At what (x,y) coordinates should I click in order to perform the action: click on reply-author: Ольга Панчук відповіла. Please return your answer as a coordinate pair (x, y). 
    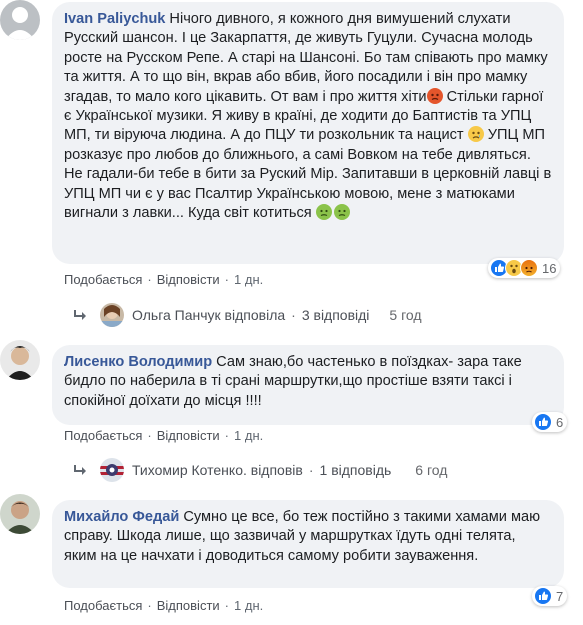
    Looking at the image, I should click on (209, 315).